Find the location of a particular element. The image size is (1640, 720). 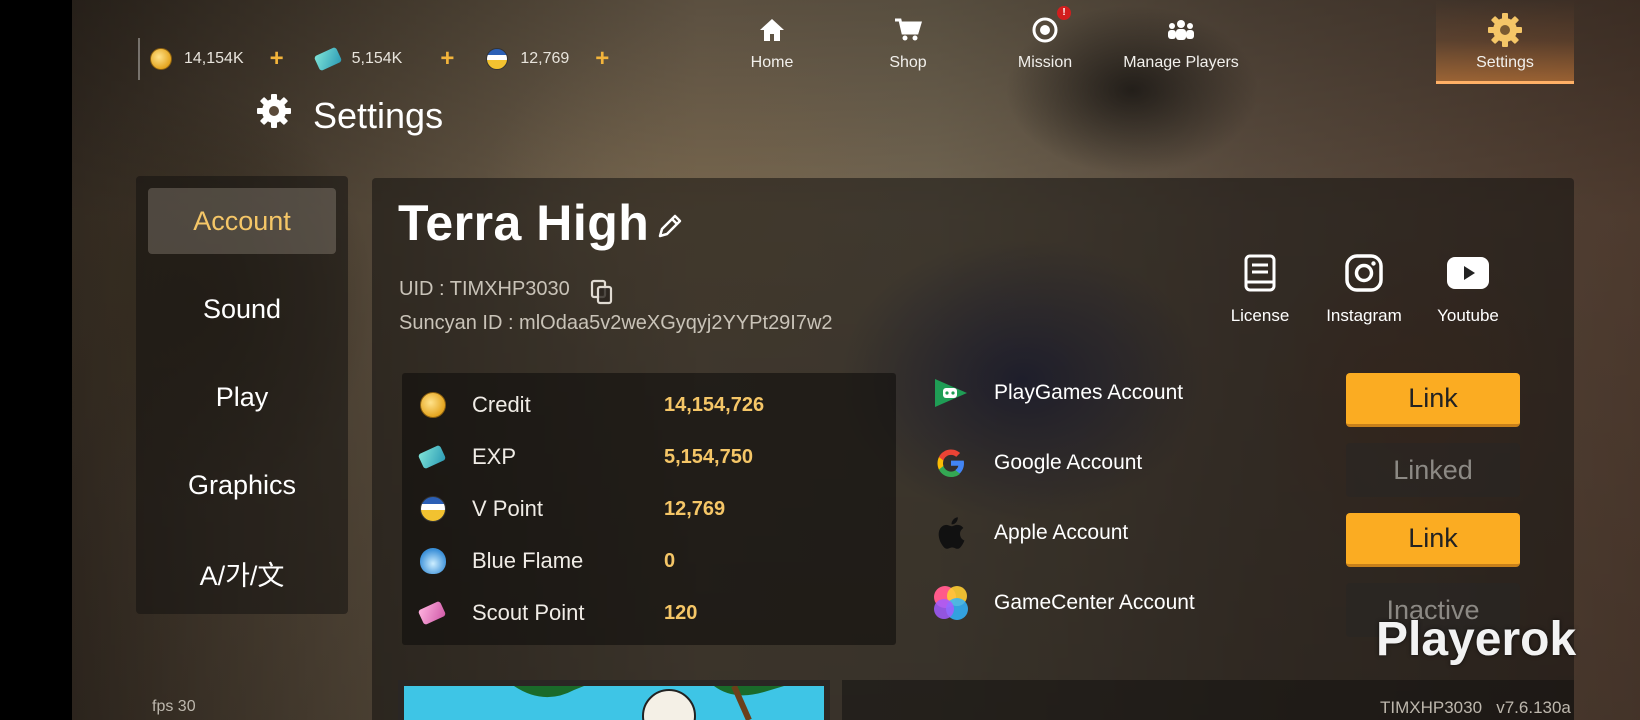

stat-row-exp: EXP 5,154,750 is located at coordinates (649, 457).